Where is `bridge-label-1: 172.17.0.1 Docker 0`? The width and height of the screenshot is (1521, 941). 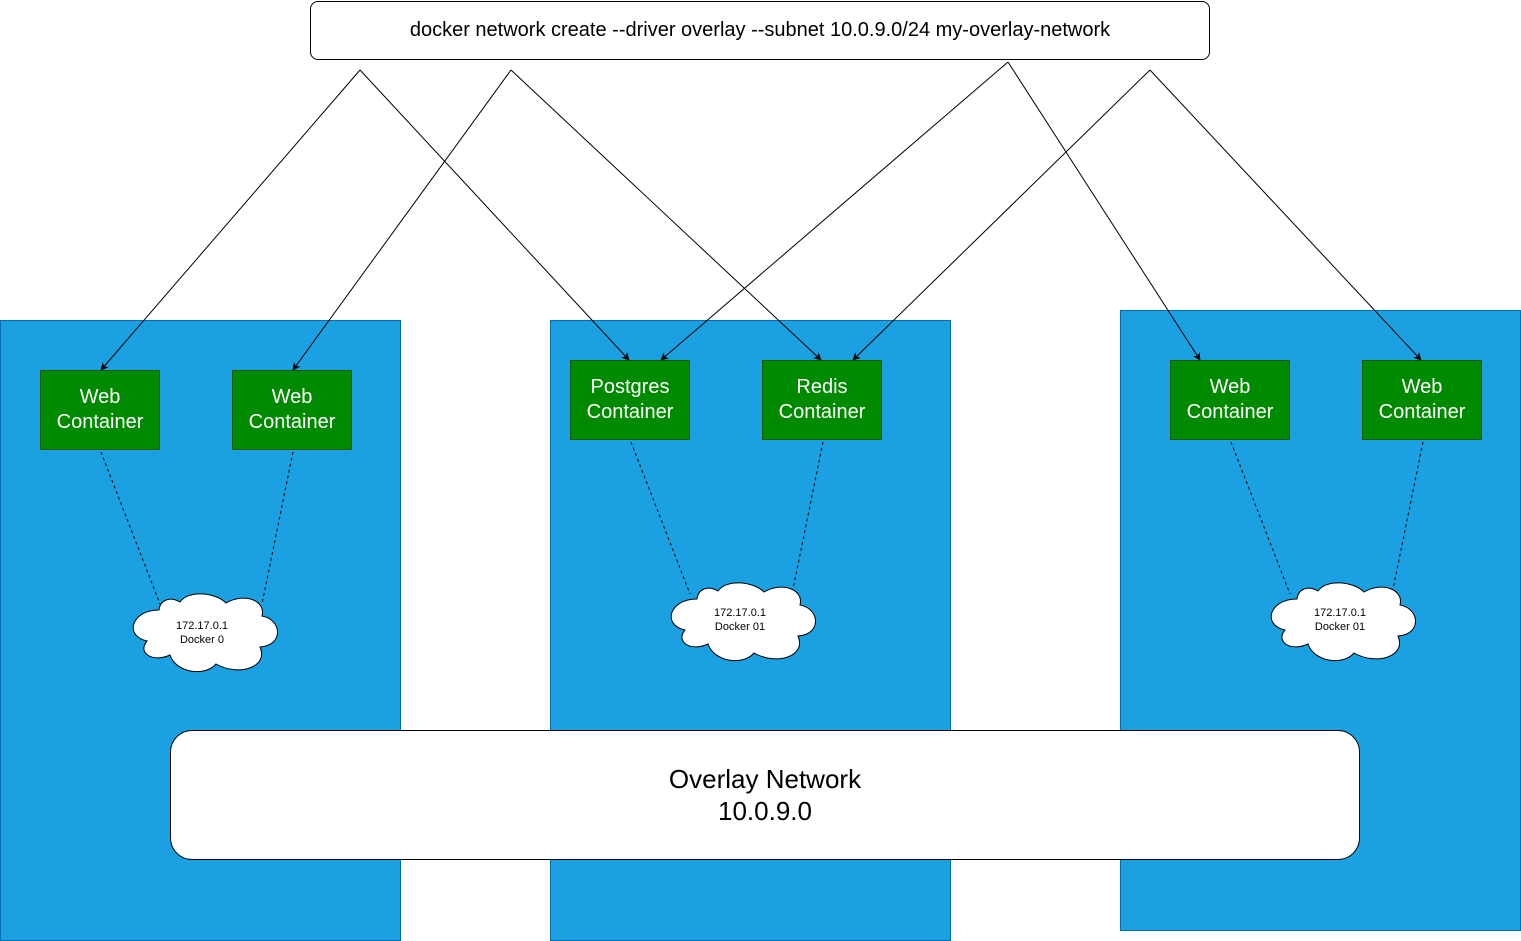
bridge-label-1: 172.17.0.1 Docker 0 is located at coordinates (202, 633).